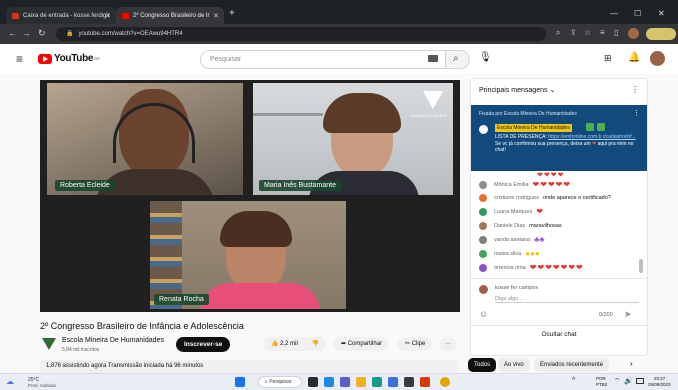  Describe the element at coordinates (170, 15) in the screenshot. I see `tab-youtube: 2º Congresso Brasileiro de Ir ✕` at that location.